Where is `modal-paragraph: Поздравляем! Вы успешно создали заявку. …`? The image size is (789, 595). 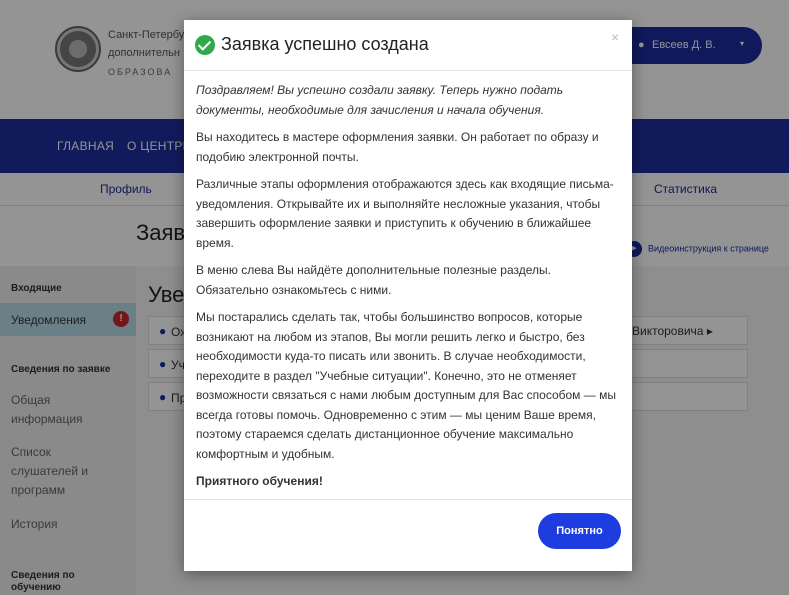
modal-paragraph: Поздравляем! Вы успешно создали заявку. … is located at coordinates (380, 100).